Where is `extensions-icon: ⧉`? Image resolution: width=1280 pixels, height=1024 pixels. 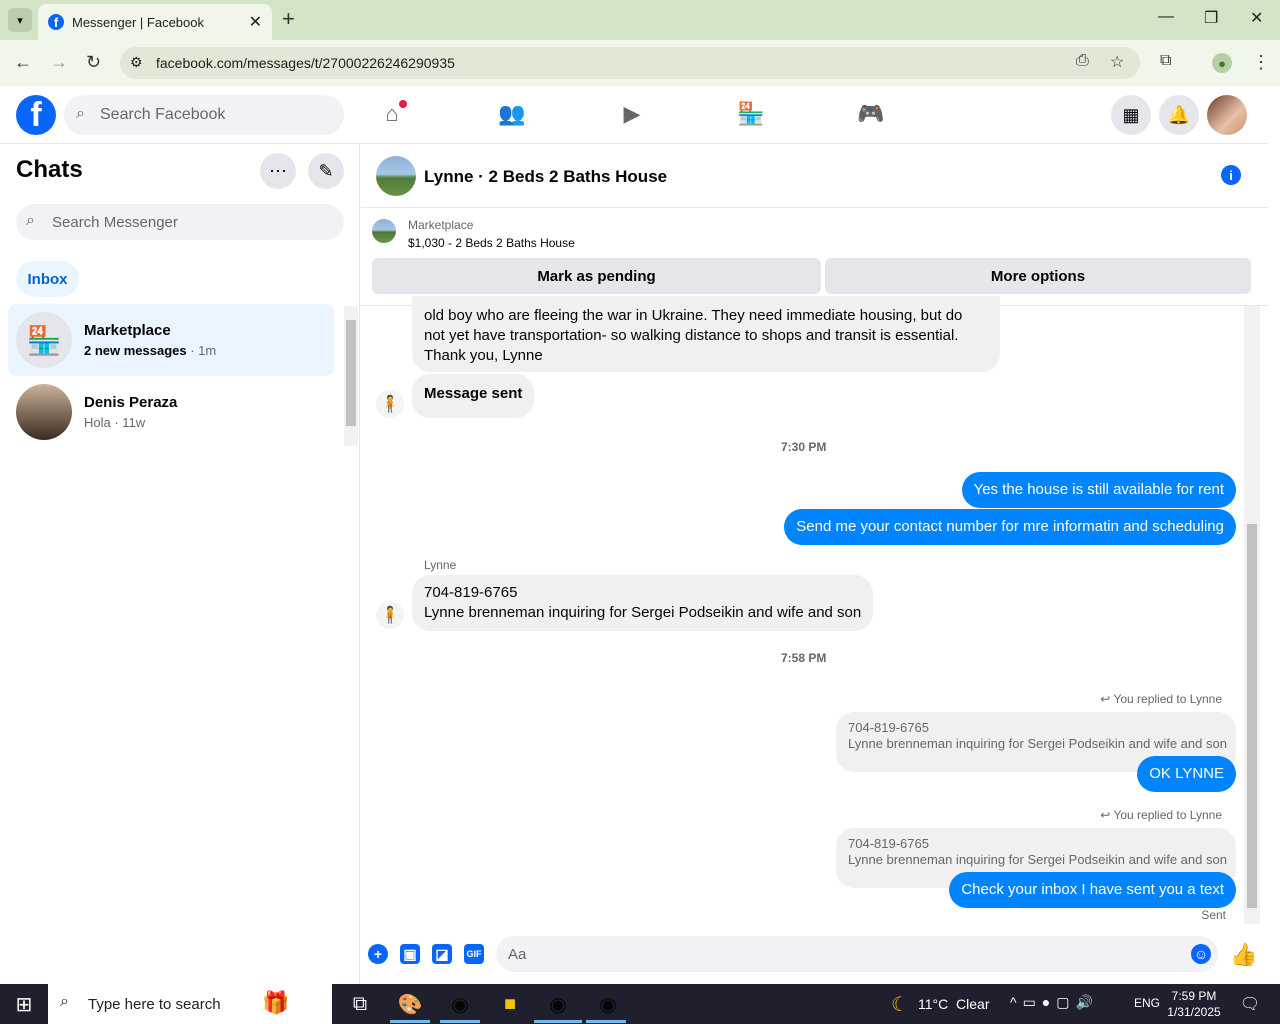 extensions-icon: ⧉ is located at coordinates (1165, 61).